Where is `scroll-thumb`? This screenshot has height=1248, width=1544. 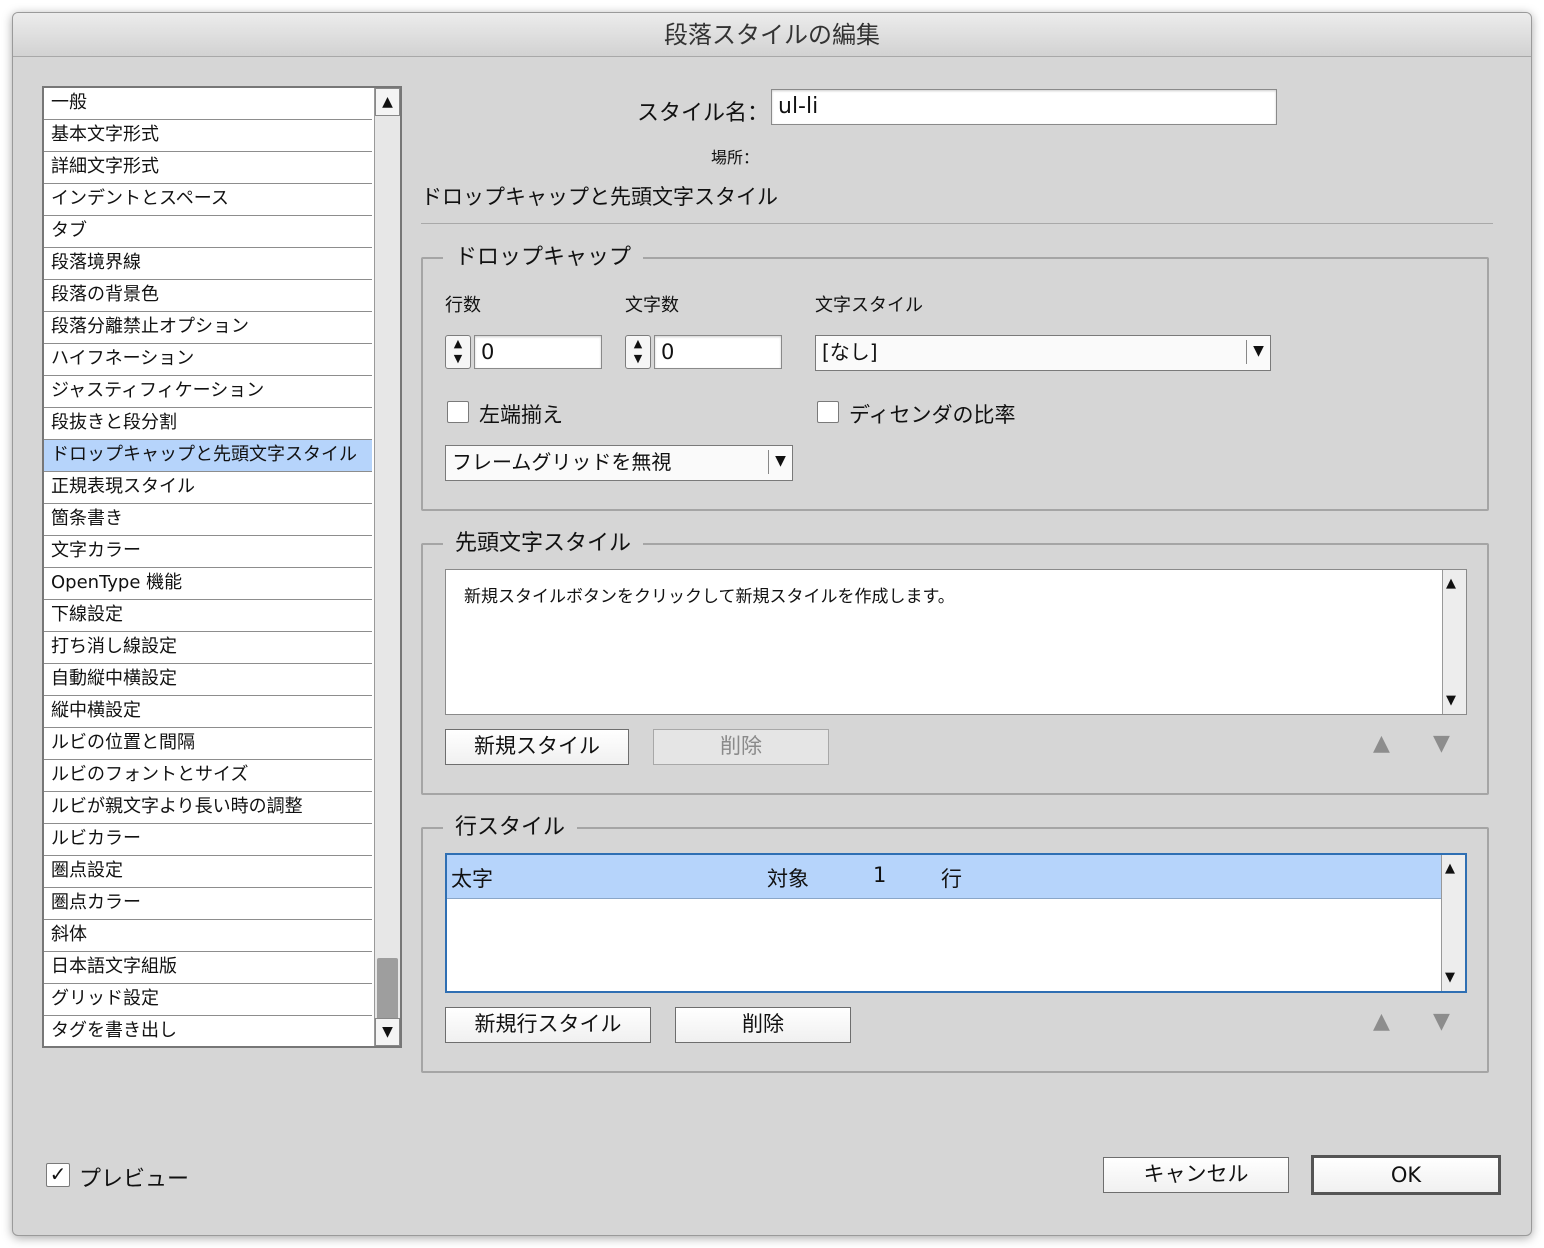
scroll-thumb is located at coordinates (387, 989).